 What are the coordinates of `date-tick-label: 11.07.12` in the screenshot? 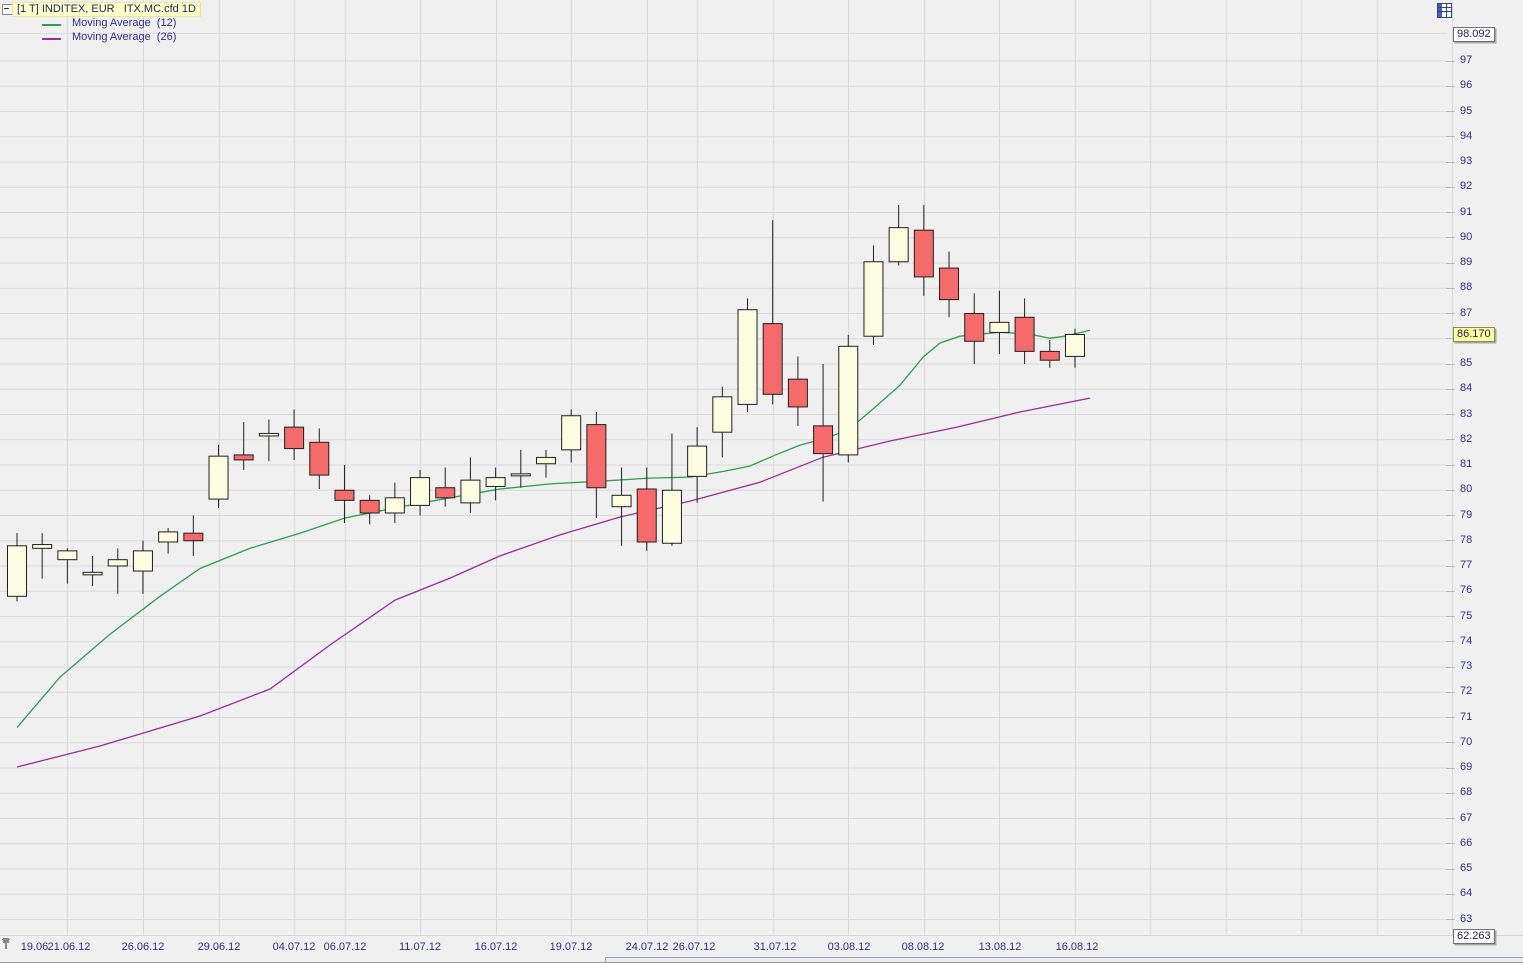 It's located at (420, 947).